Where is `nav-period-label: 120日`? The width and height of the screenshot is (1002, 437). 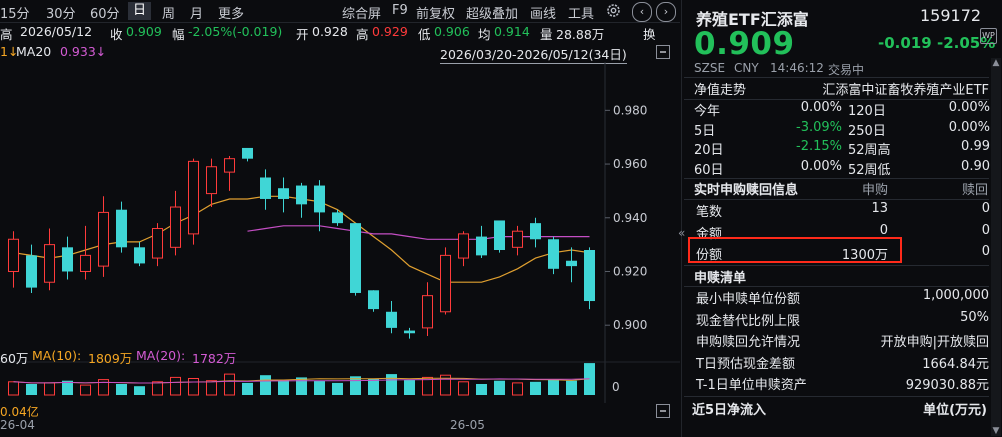
nav-period-label: 120日 is located at coordinates (867, 111).